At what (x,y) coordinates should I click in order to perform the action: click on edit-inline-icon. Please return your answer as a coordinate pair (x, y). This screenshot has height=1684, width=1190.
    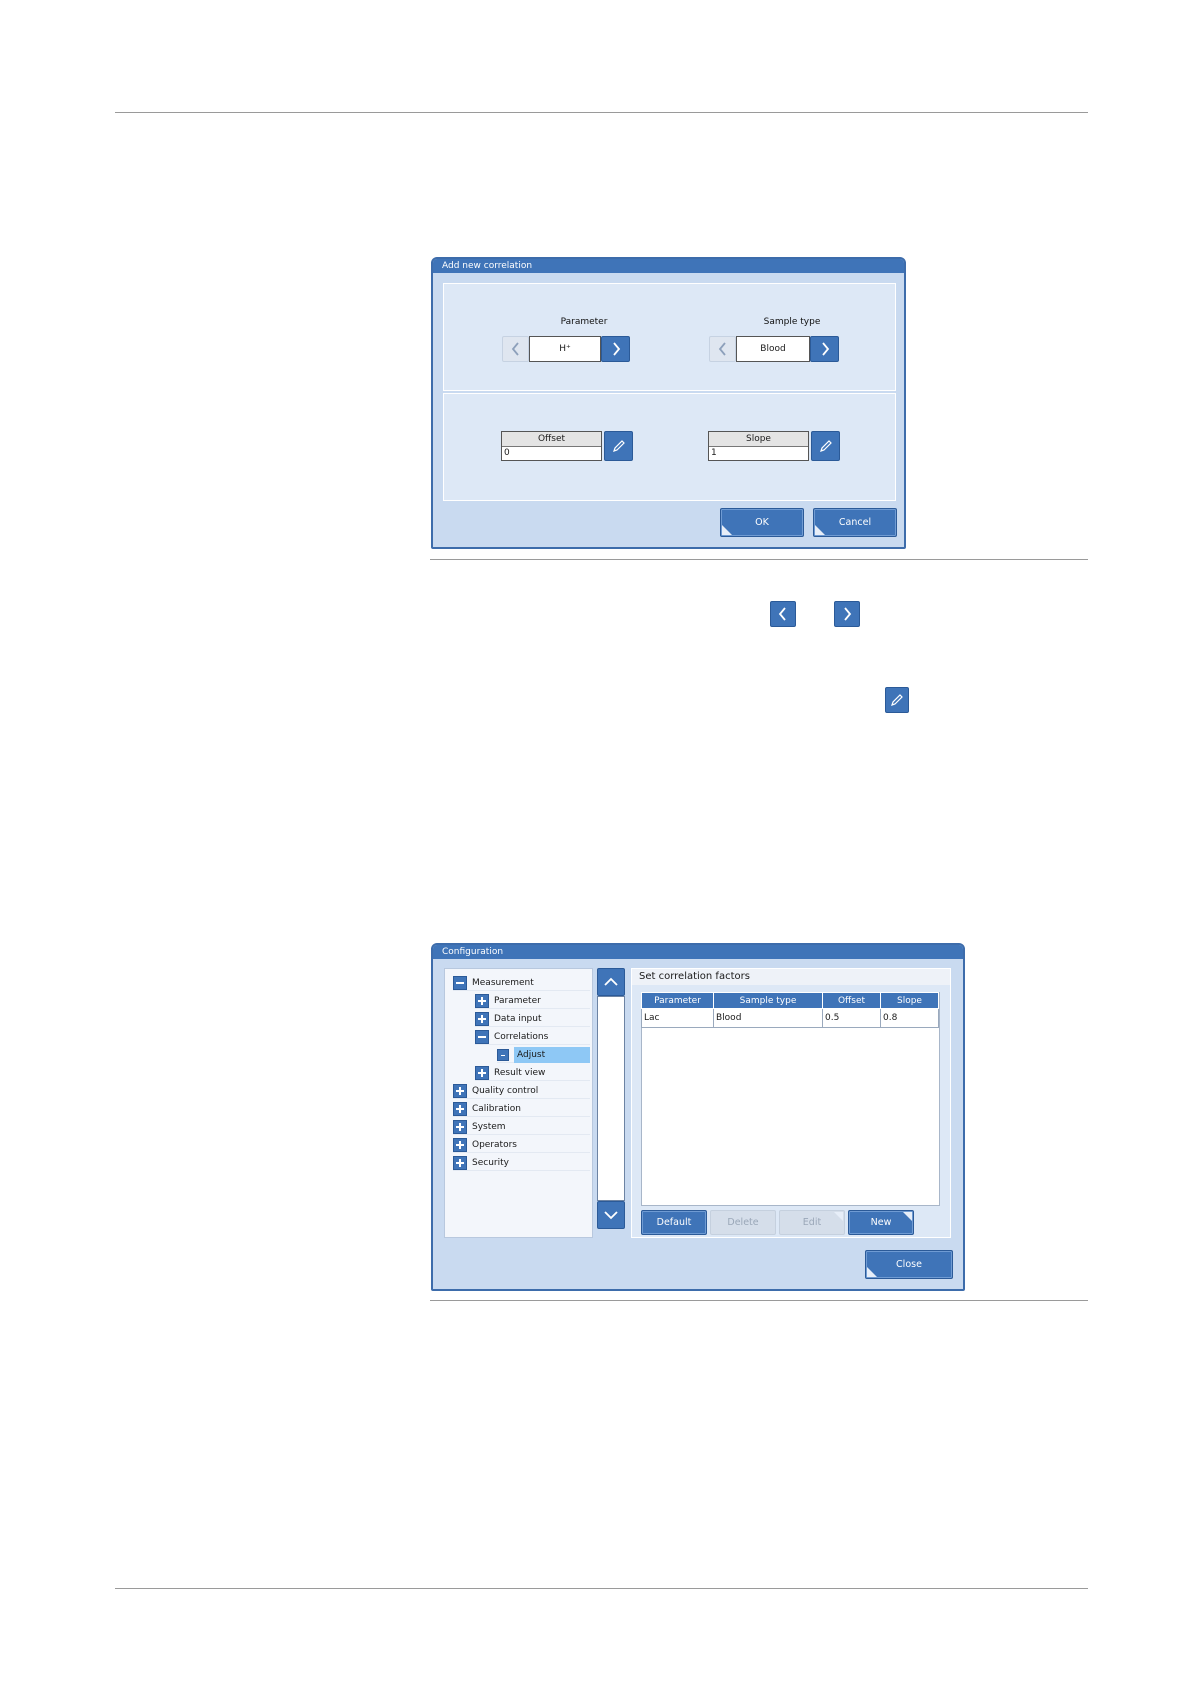
    Looking at the image, I should click on (897, 700).